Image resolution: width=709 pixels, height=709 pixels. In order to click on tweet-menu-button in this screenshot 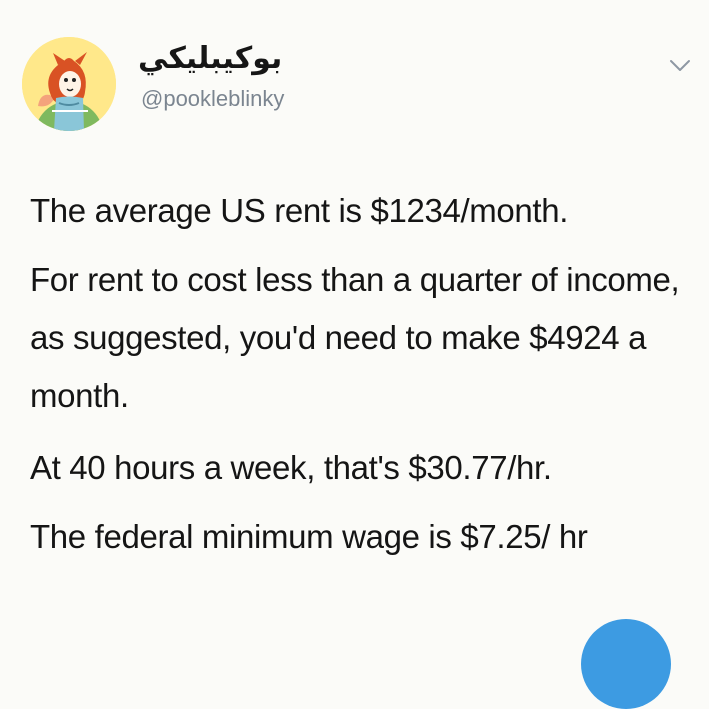, I will do `click(680, 66)`.